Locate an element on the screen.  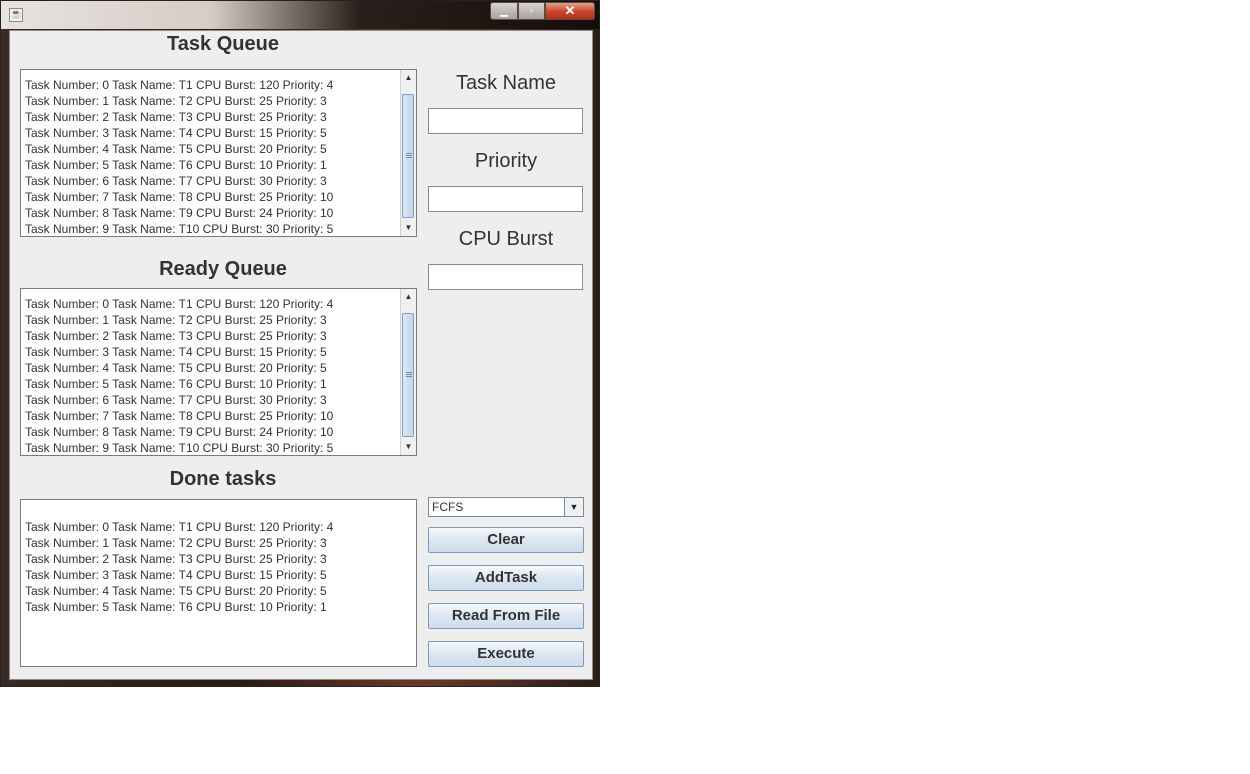
close-button: ✕ is located at coordinates (570, 11).